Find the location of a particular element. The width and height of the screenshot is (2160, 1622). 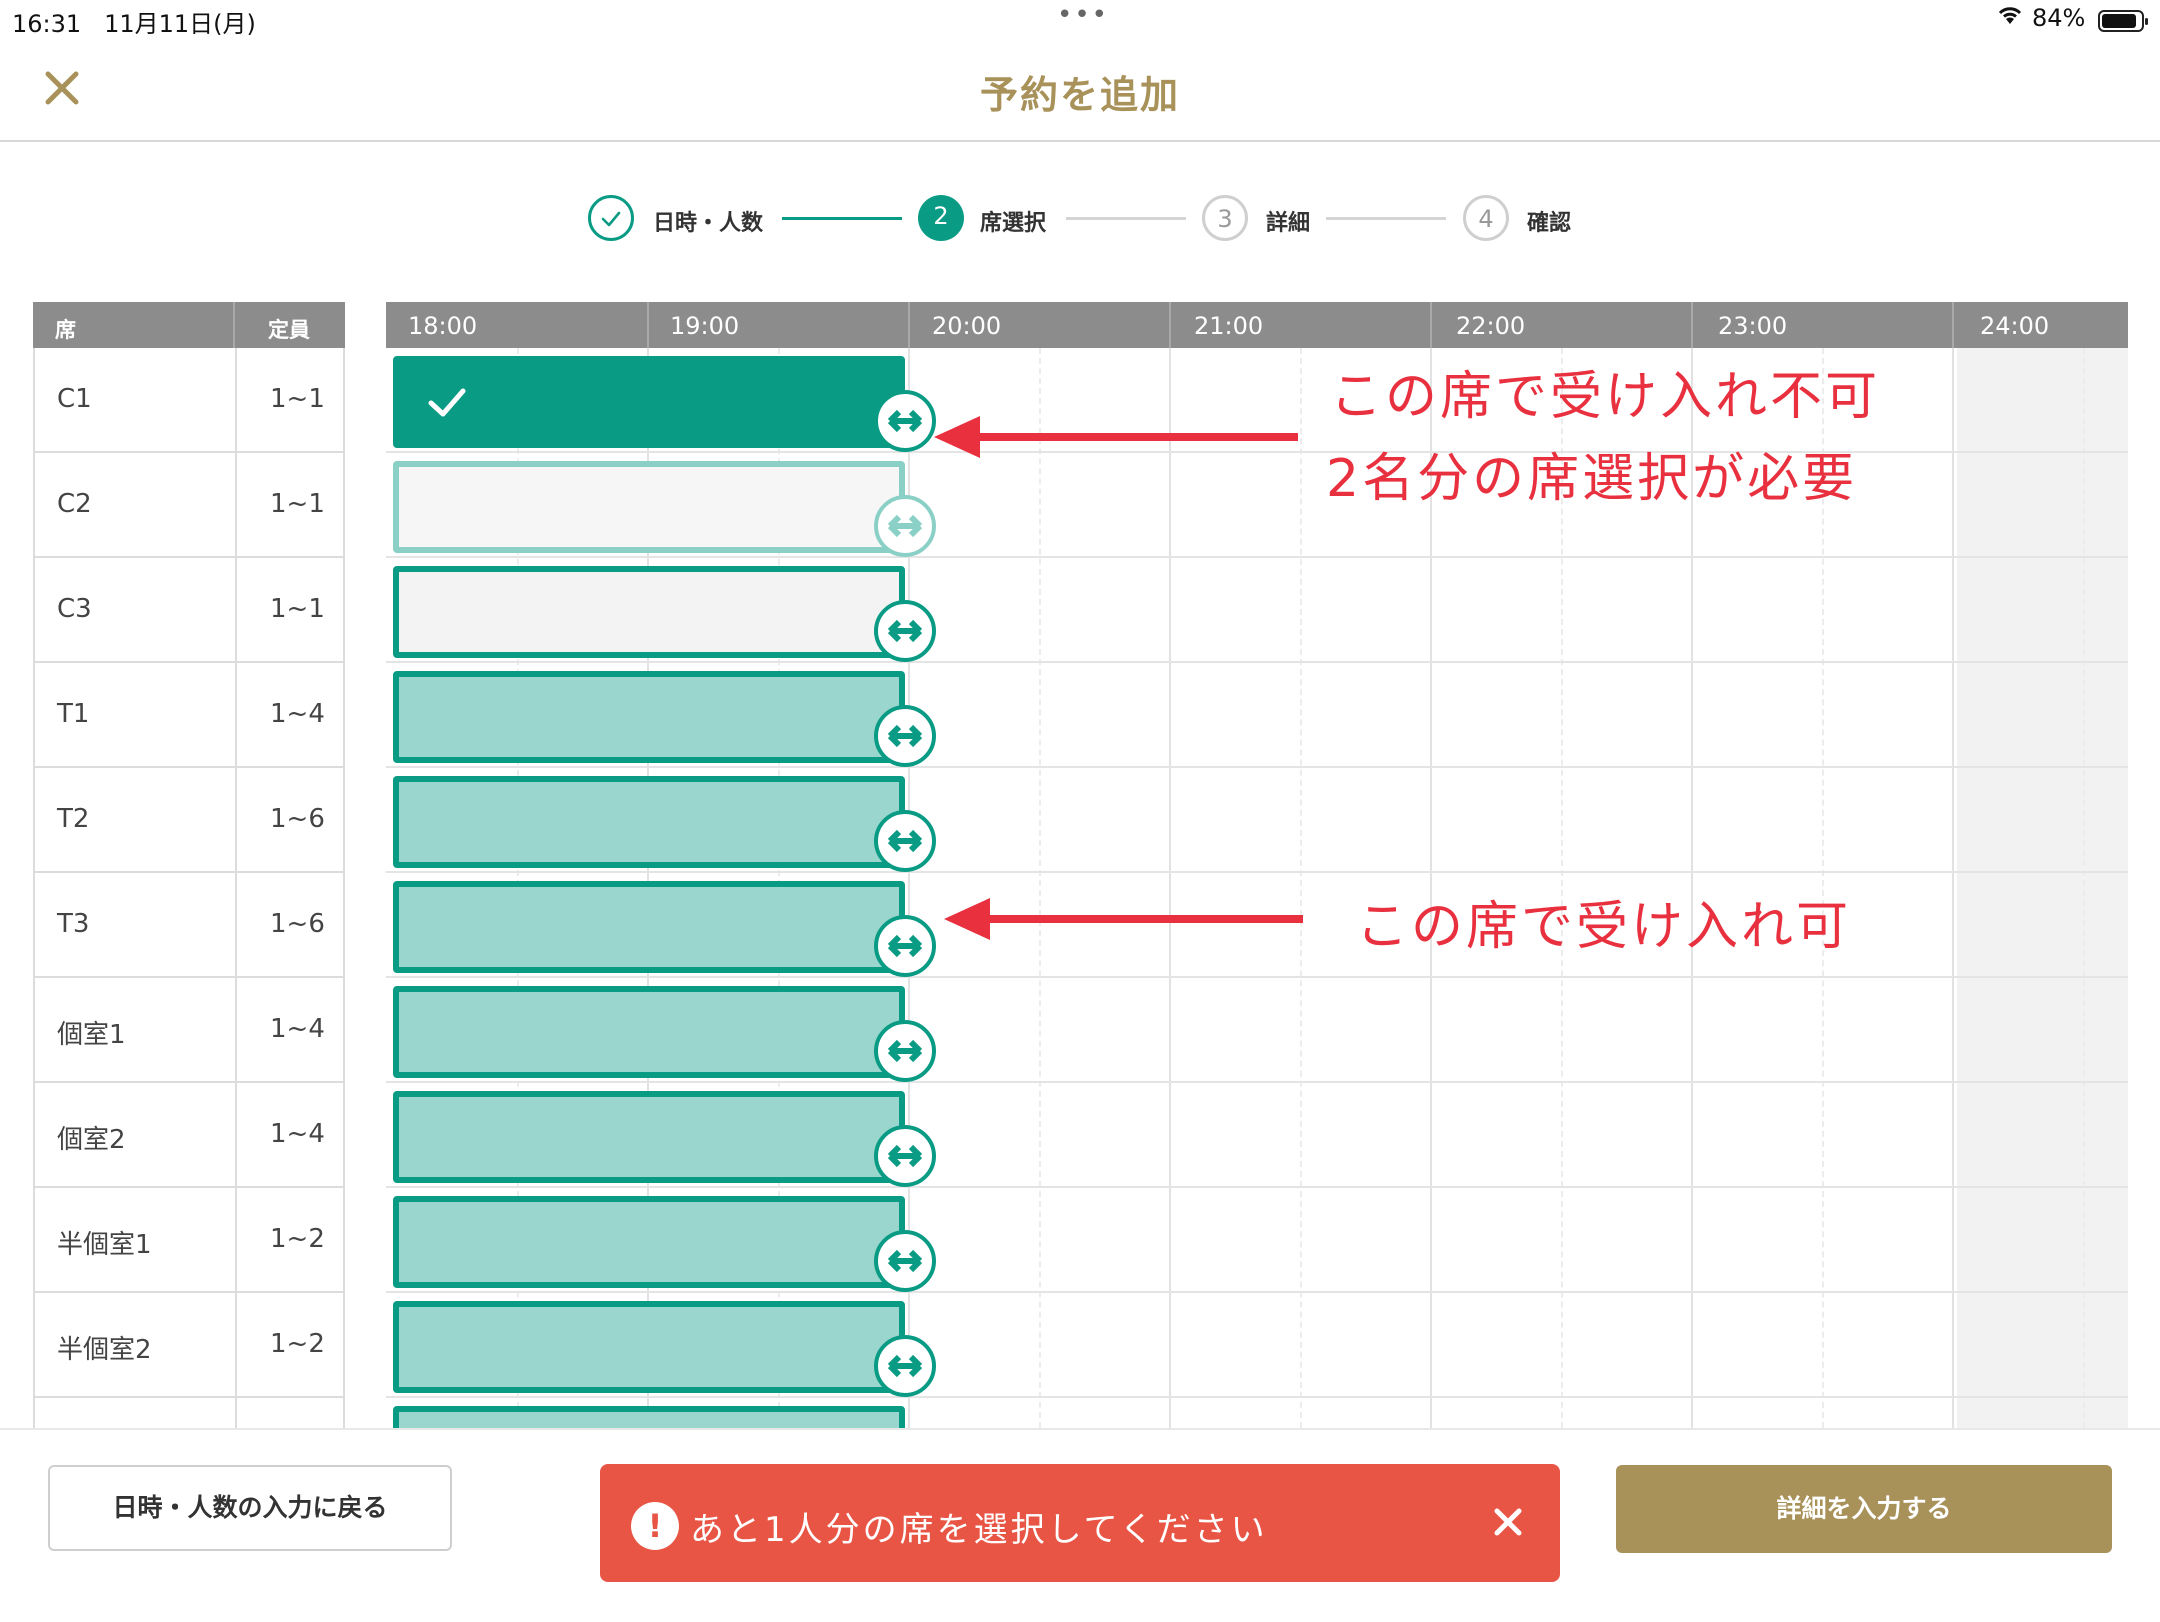

seat-name: T3 is located at coordinates (73, 924).